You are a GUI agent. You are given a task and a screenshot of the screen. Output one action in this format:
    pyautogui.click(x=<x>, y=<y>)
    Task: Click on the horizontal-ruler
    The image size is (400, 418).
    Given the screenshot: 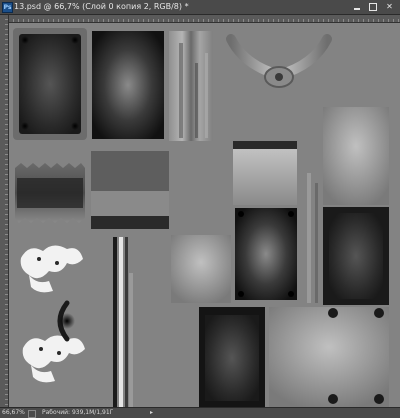 What is the action you would take?
    pyautogui.click(x=204, y=19)
    